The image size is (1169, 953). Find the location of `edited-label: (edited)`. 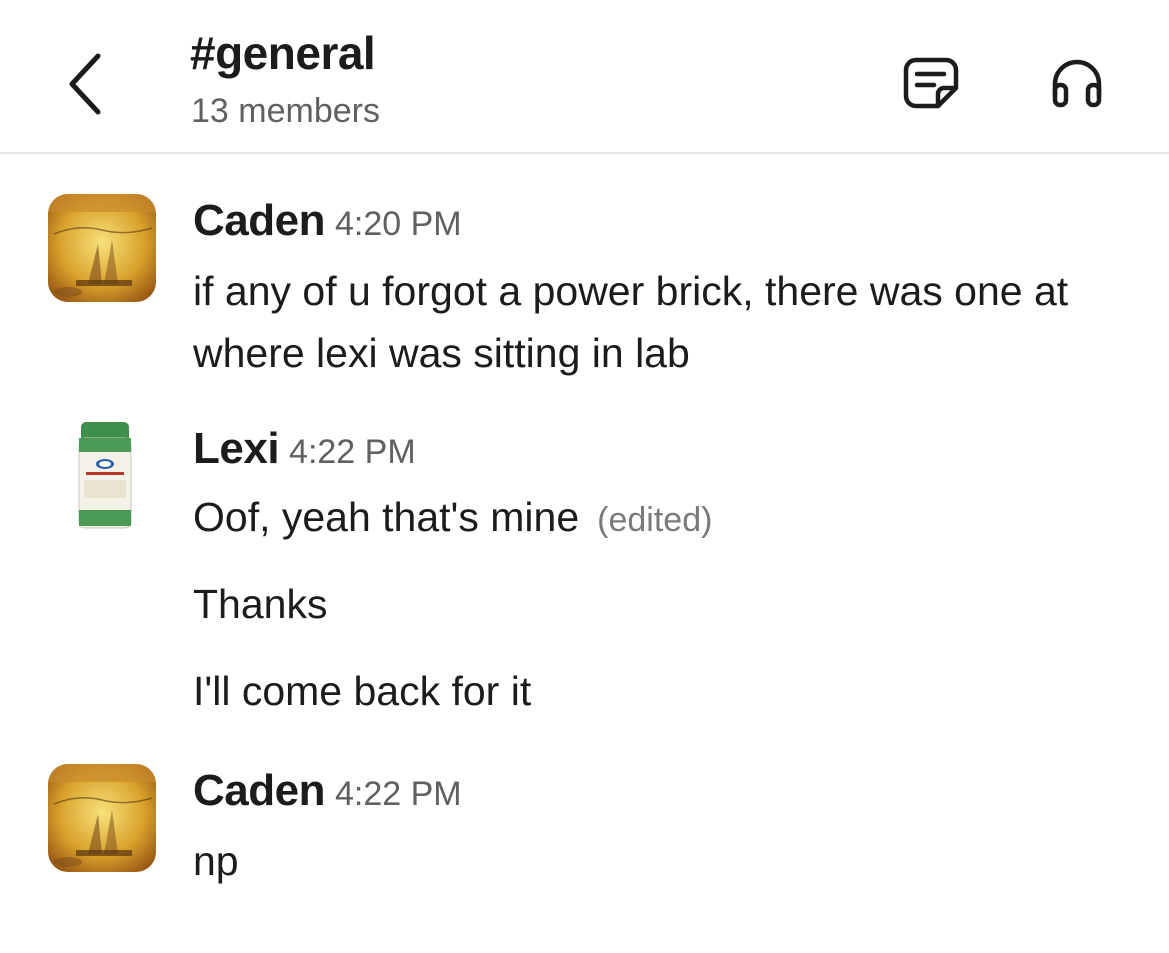

edited-label: (edited) is located at coordinates (655, 520).